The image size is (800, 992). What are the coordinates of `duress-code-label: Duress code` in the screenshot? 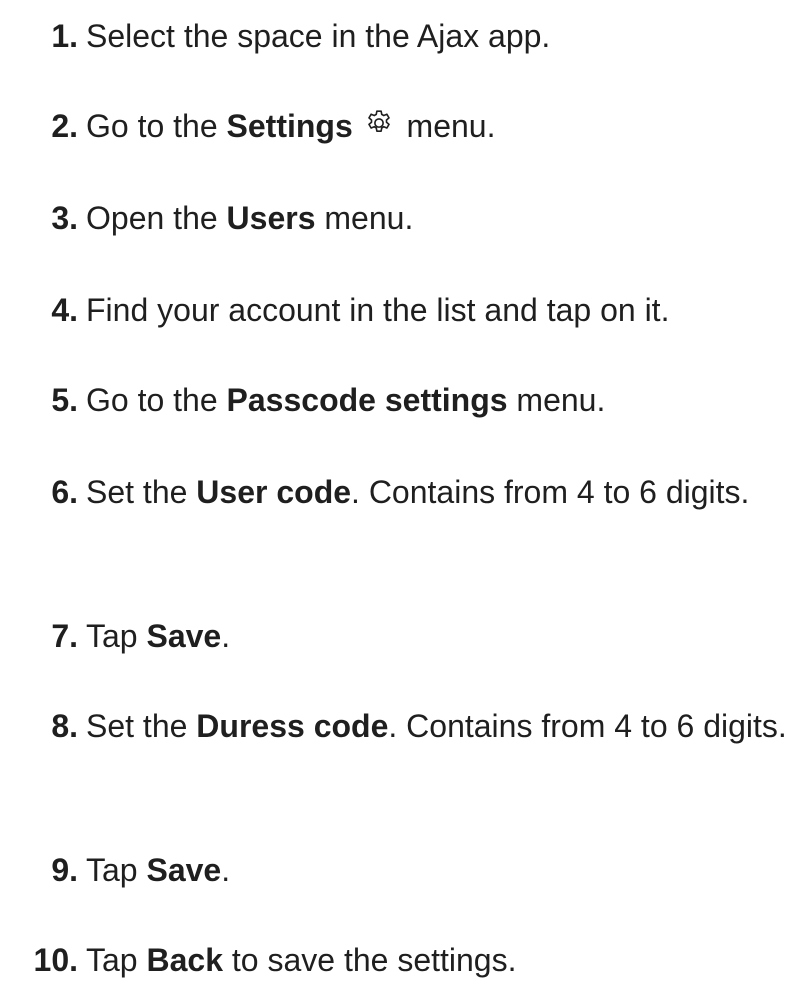 It's located at (292, 726).